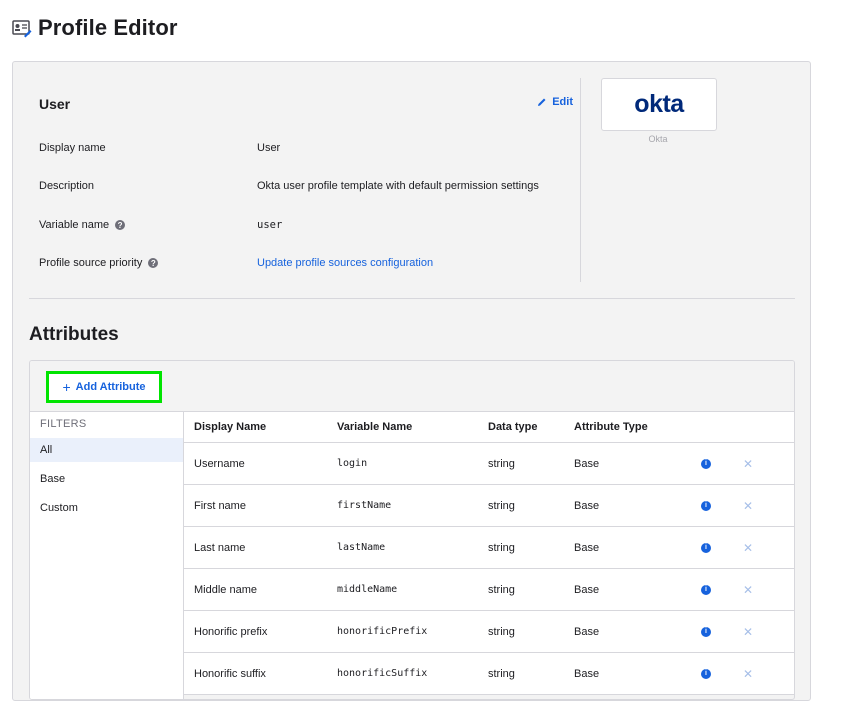 The height and width of the screenshot is (701, 848). What do you see at coordinates (230, 427) in the screenshot?
I see `column-header-display-name: Display Name` at bounding box center [230, 427].